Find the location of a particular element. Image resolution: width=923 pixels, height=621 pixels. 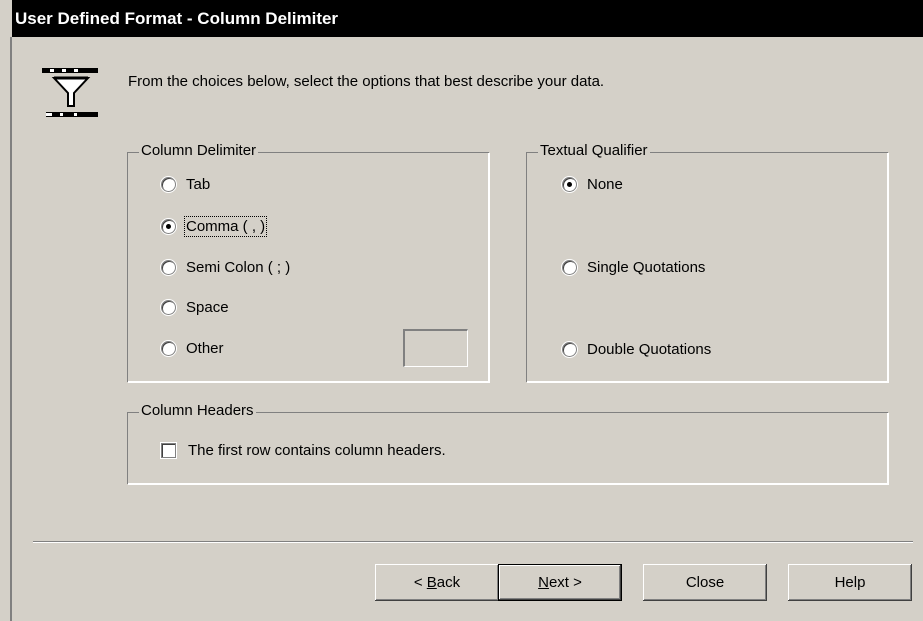

radio-double-quotations: Double Quotations is located at coordinates (636, 349).